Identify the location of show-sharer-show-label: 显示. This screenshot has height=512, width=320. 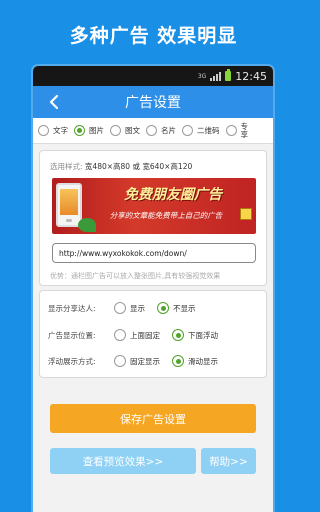
(137, 308).